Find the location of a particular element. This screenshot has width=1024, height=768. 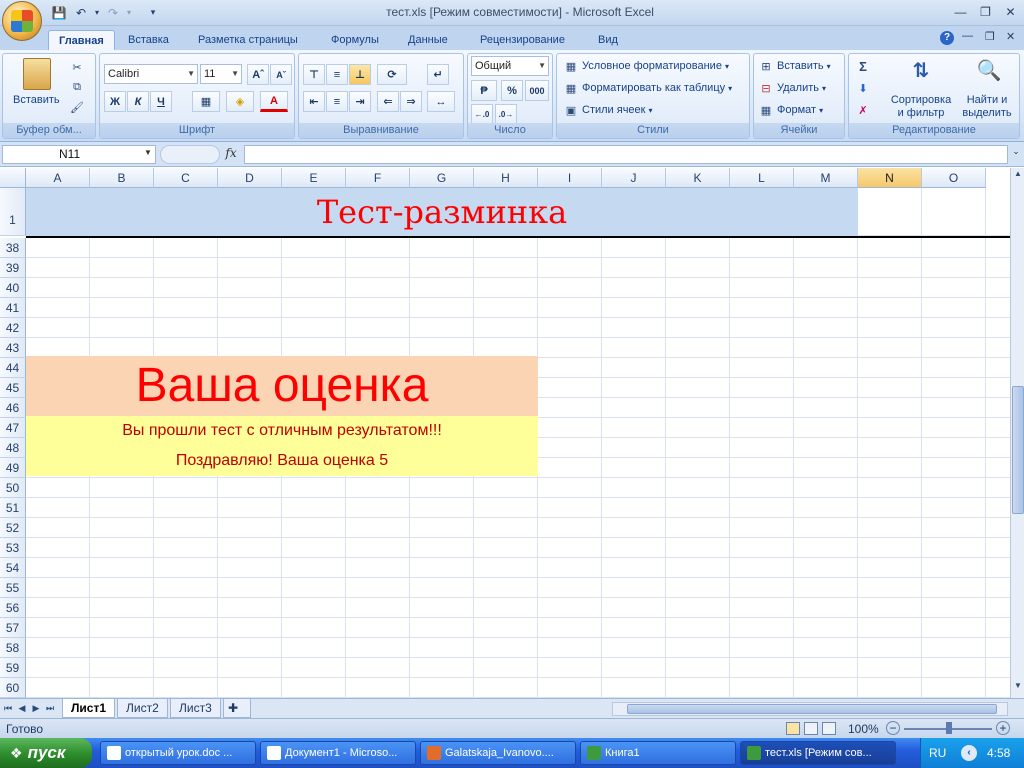

horizontal-scrollbar is located at coordinates (810, 709).